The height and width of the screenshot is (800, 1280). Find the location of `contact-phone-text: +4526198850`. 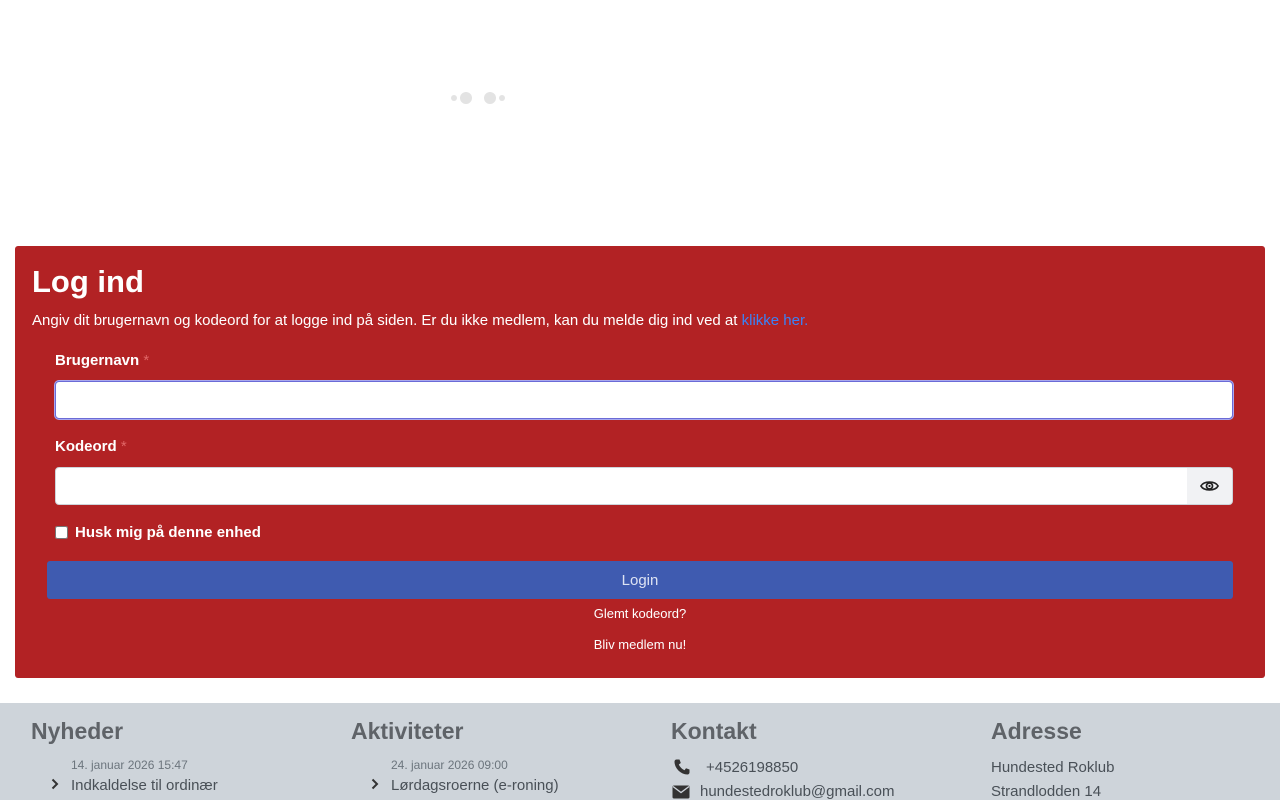

contact-phone-text: +4526198850 is located at coordinates (752, 767).